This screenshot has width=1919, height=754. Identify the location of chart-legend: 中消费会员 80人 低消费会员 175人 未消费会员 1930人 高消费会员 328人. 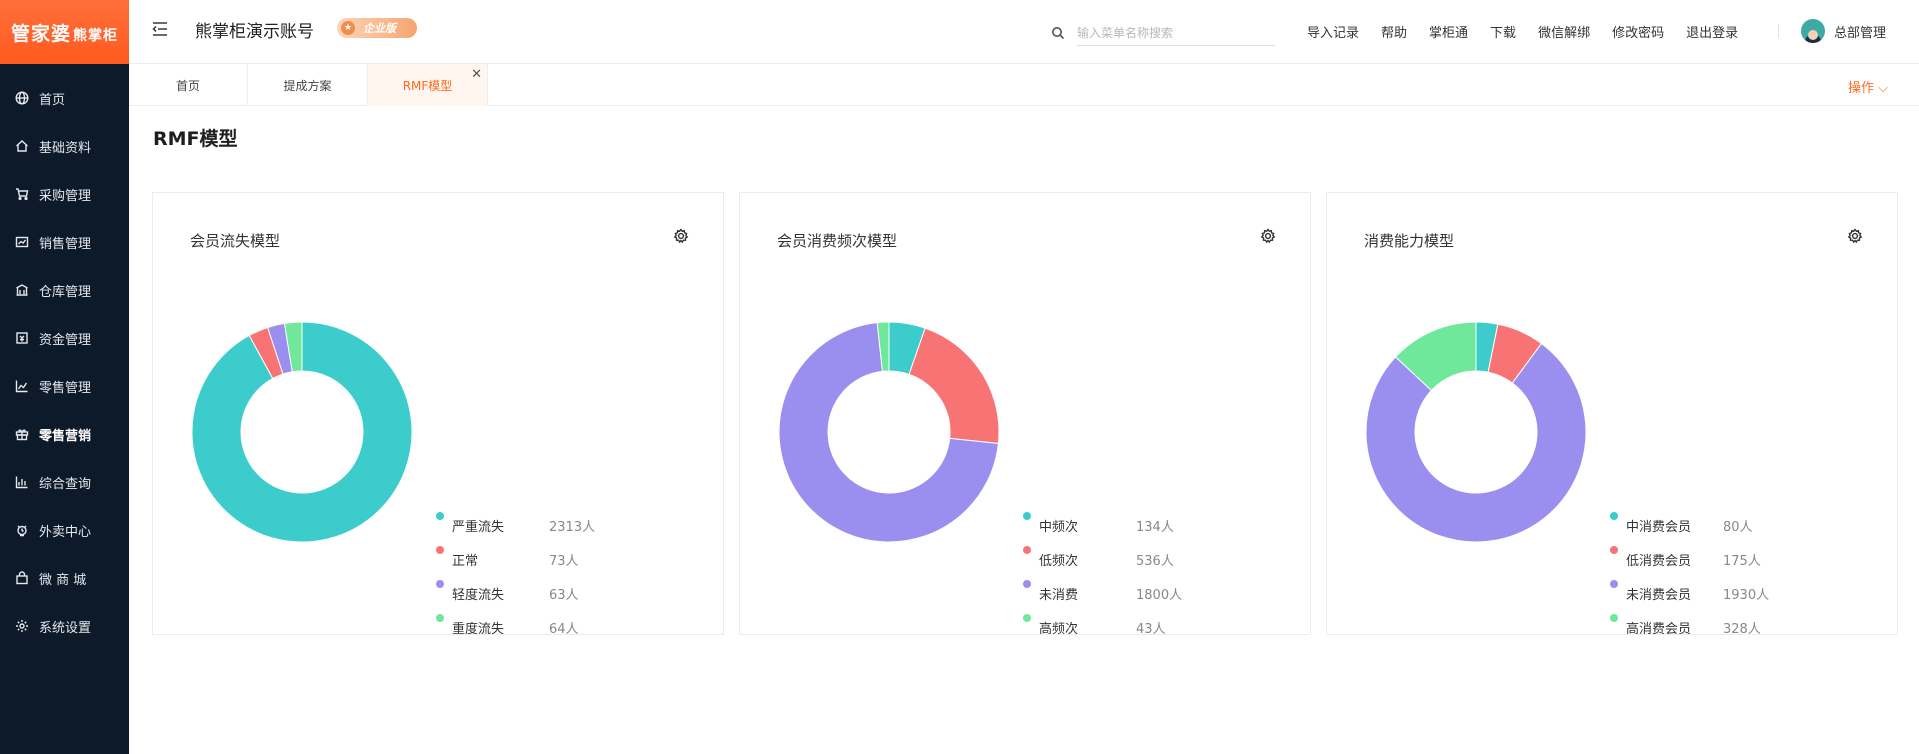
(1689, 571).